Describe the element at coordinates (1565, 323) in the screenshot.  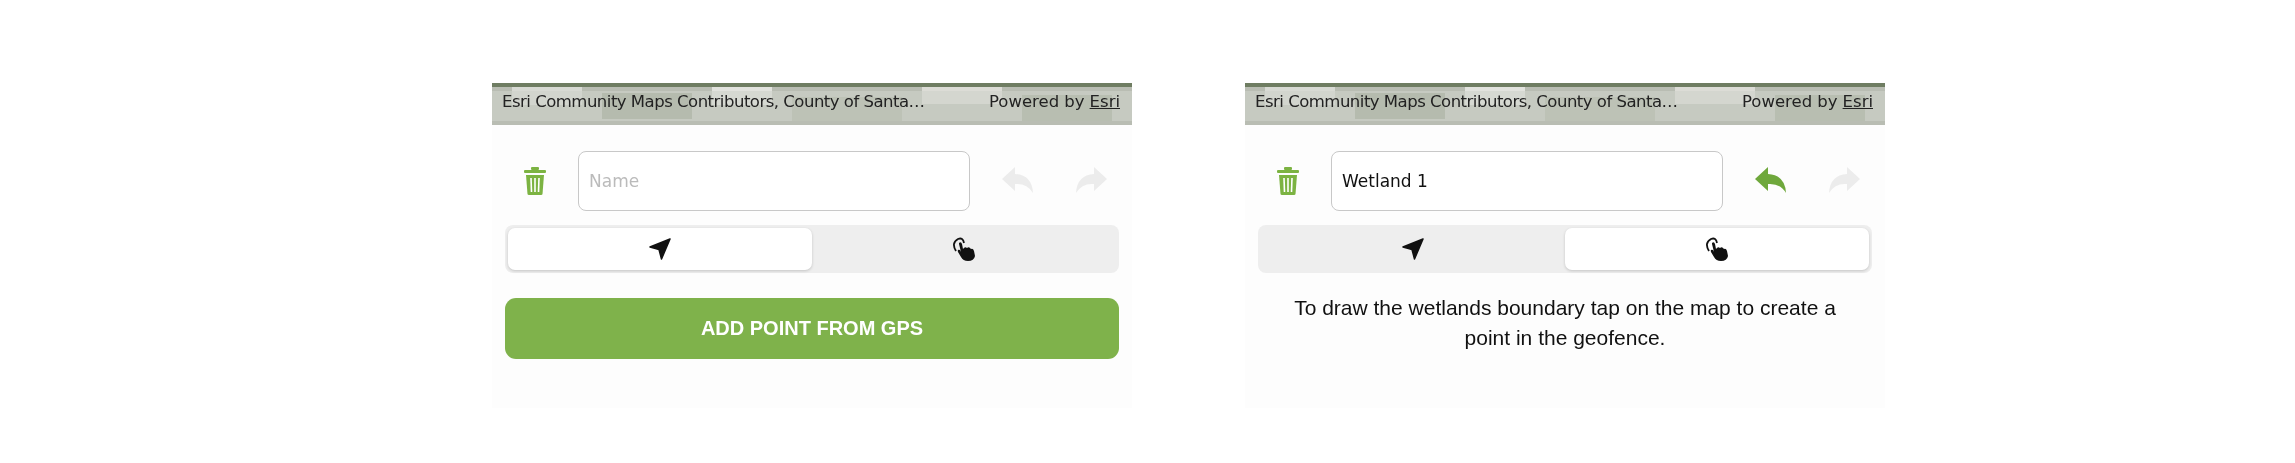
I see `instruction-text: To draw the wetlands boundary tap on the map to create a point in the geofence.` at that location.